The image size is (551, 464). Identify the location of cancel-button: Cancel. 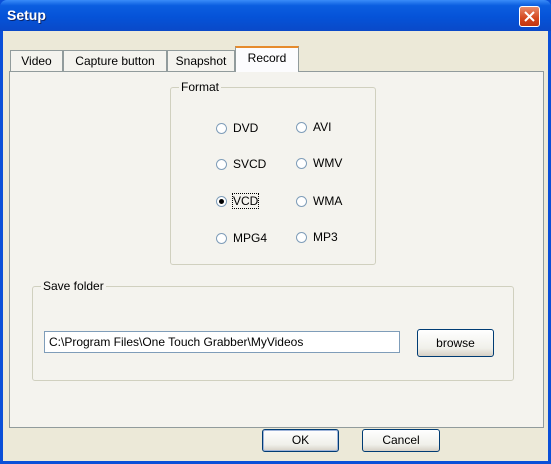
(401, 440).